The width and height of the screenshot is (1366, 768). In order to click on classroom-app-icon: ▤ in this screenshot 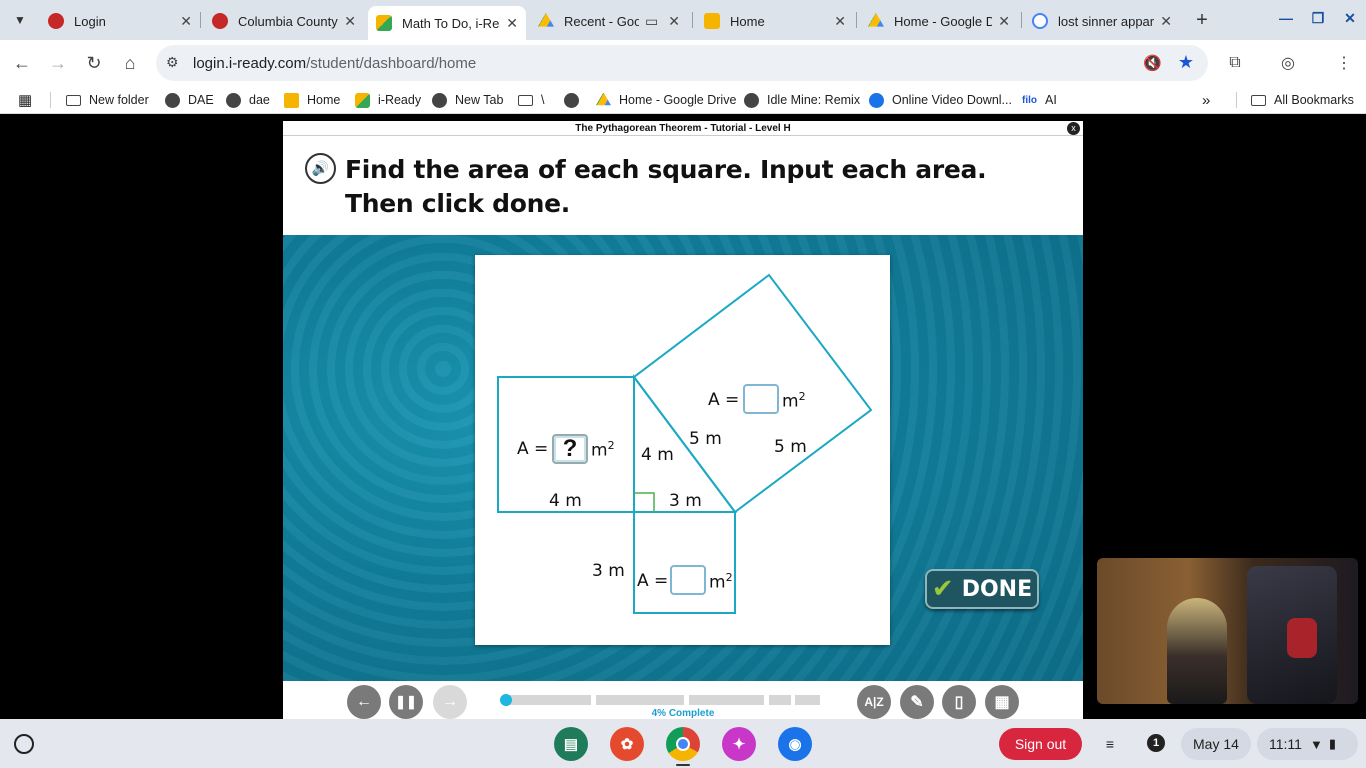, I will do `click(571, 744)`.